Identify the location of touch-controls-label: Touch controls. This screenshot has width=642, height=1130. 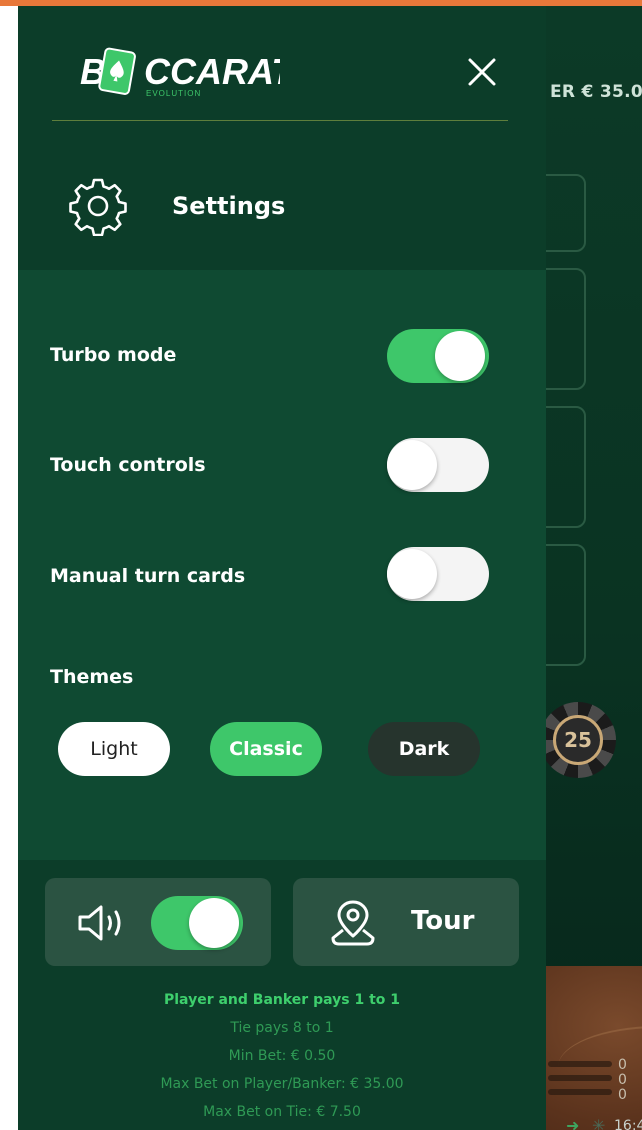
(128, 465).